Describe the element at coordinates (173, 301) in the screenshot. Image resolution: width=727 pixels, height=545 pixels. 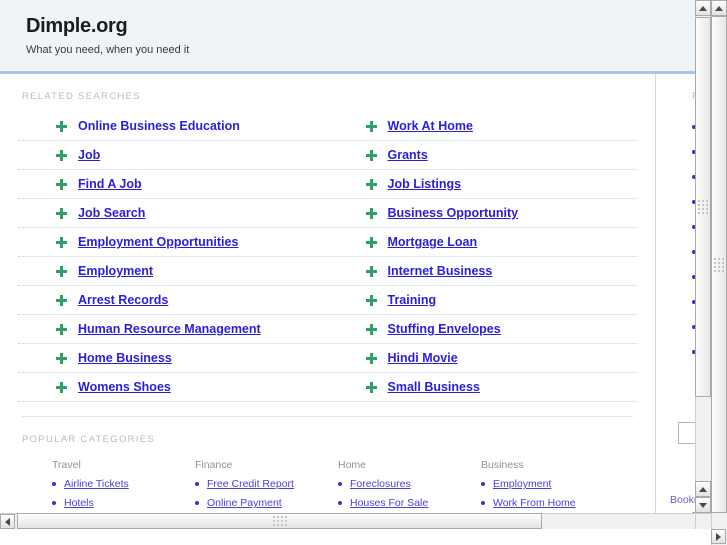
I see `related-search-row: Arrest Records` at that location.